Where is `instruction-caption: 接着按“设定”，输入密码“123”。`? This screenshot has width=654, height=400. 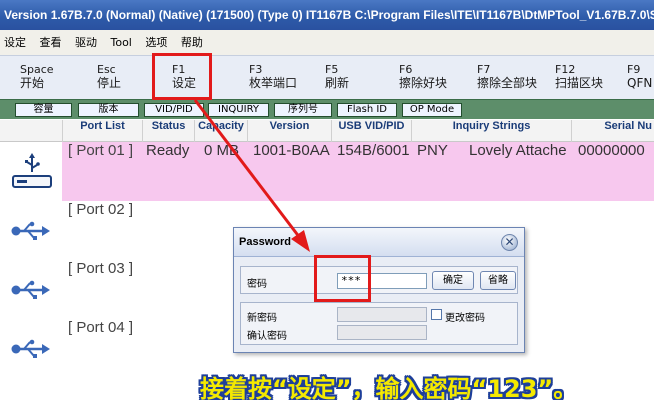
instruction-caption: 接着按“设定”，输入密码“123”。 is located at coordinates (389, 387).